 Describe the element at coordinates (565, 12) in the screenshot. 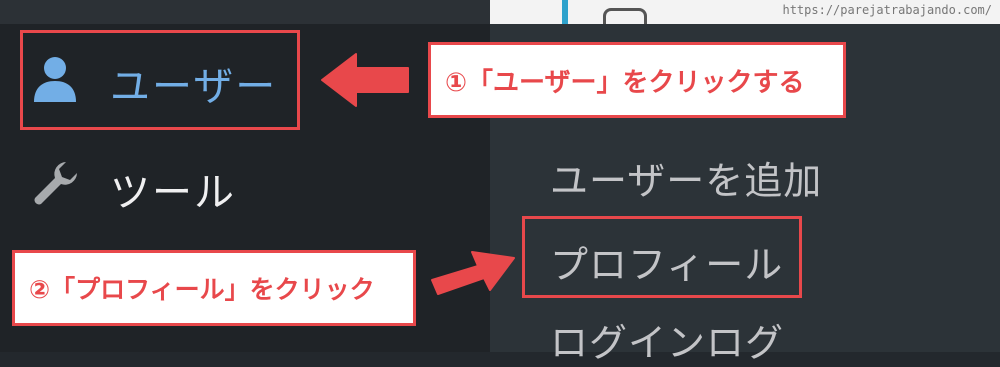

I see `content-accent-strip` at that location.